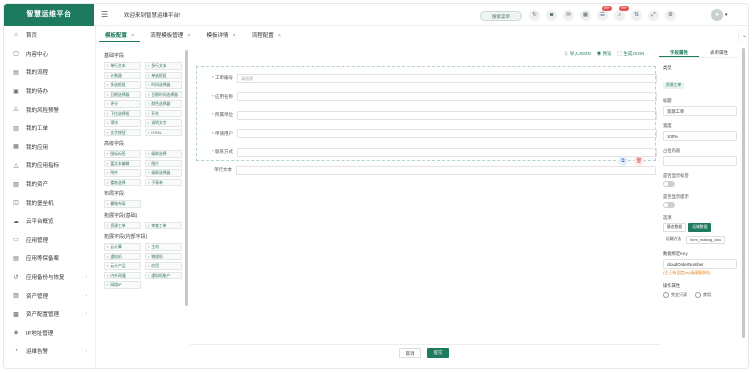  What do you see at coordinates (122, 225) in the screenshot?
I see `palette-component: ▪ 资源工单` at bounding box center [122, 225].